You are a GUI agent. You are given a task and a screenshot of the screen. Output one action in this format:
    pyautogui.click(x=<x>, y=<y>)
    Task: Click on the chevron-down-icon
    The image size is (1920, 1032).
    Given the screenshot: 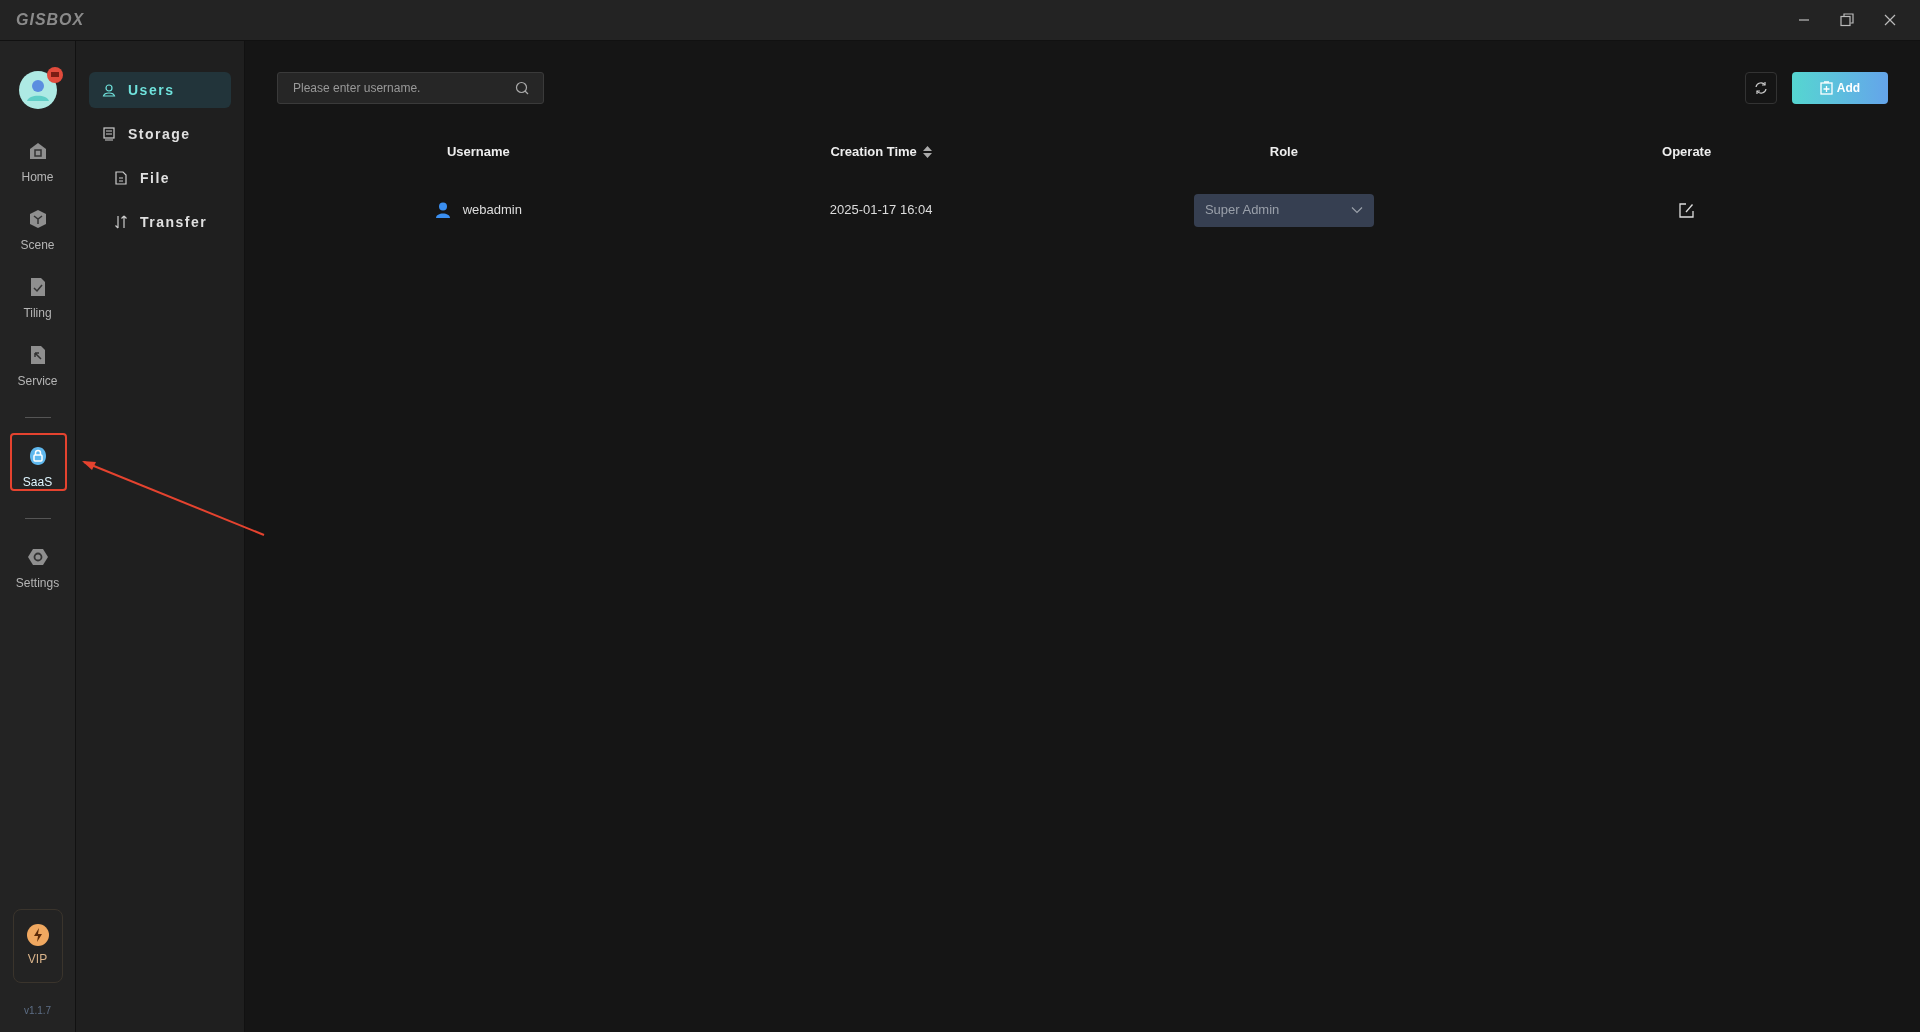 What is the action you would take?
    pyautogui.click(x=1356, y=210)
    